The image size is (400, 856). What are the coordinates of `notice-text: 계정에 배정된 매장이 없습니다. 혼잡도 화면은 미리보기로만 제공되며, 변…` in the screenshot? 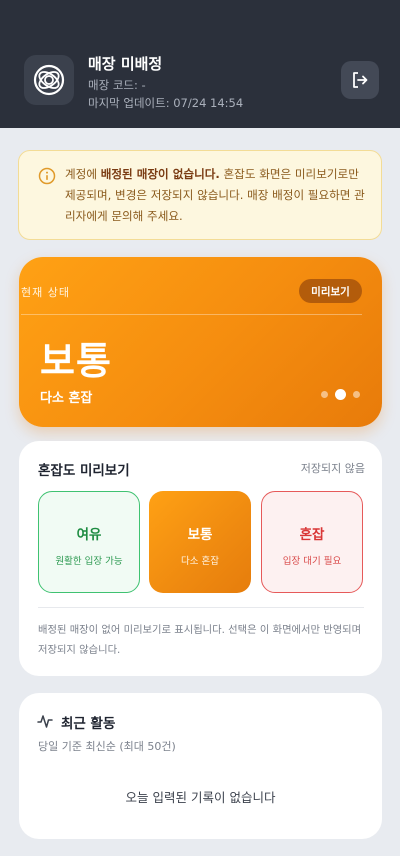 It's located at (217, 195).